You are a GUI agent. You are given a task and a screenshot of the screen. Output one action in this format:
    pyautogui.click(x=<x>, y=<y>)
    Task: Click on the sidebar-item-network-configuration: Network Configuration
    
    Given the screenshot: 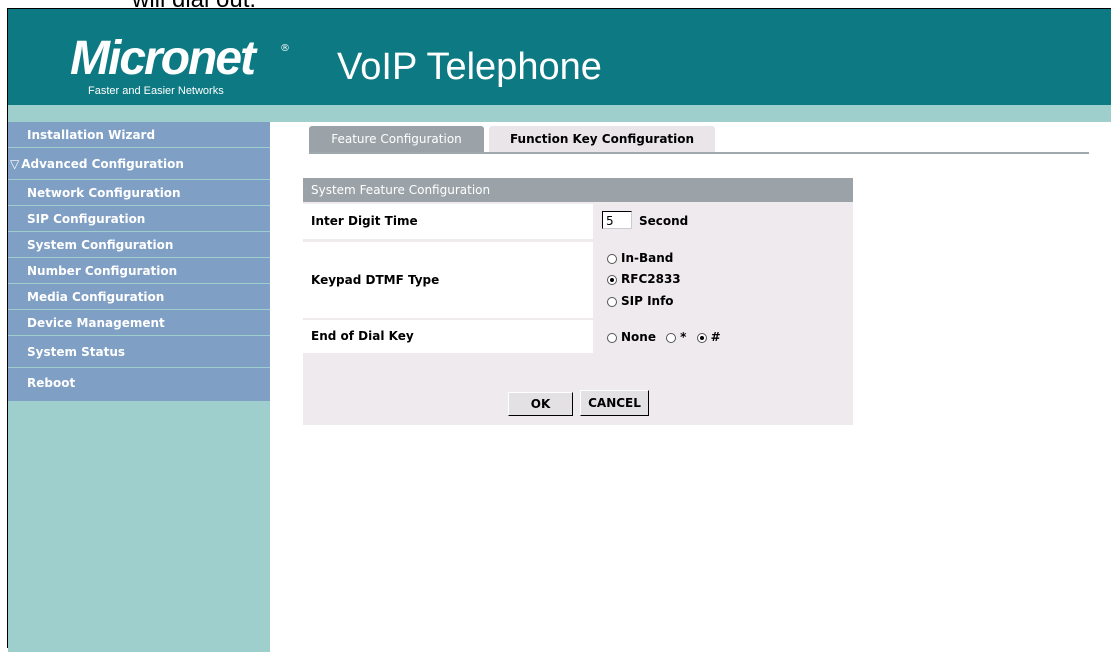 What is the action you would take?
    pyautogui.click(x=139, y=193)
    